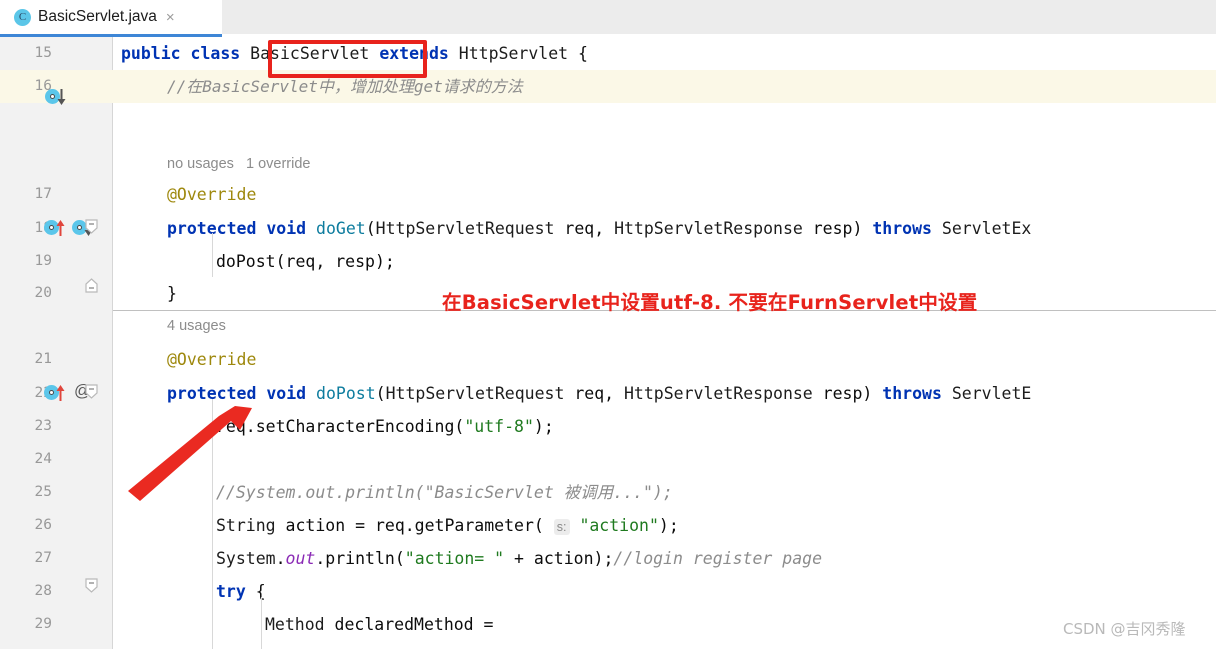  Describe the element at coordinates (91, 285) in the screenshot. I see `fold-end-icon` at that location.